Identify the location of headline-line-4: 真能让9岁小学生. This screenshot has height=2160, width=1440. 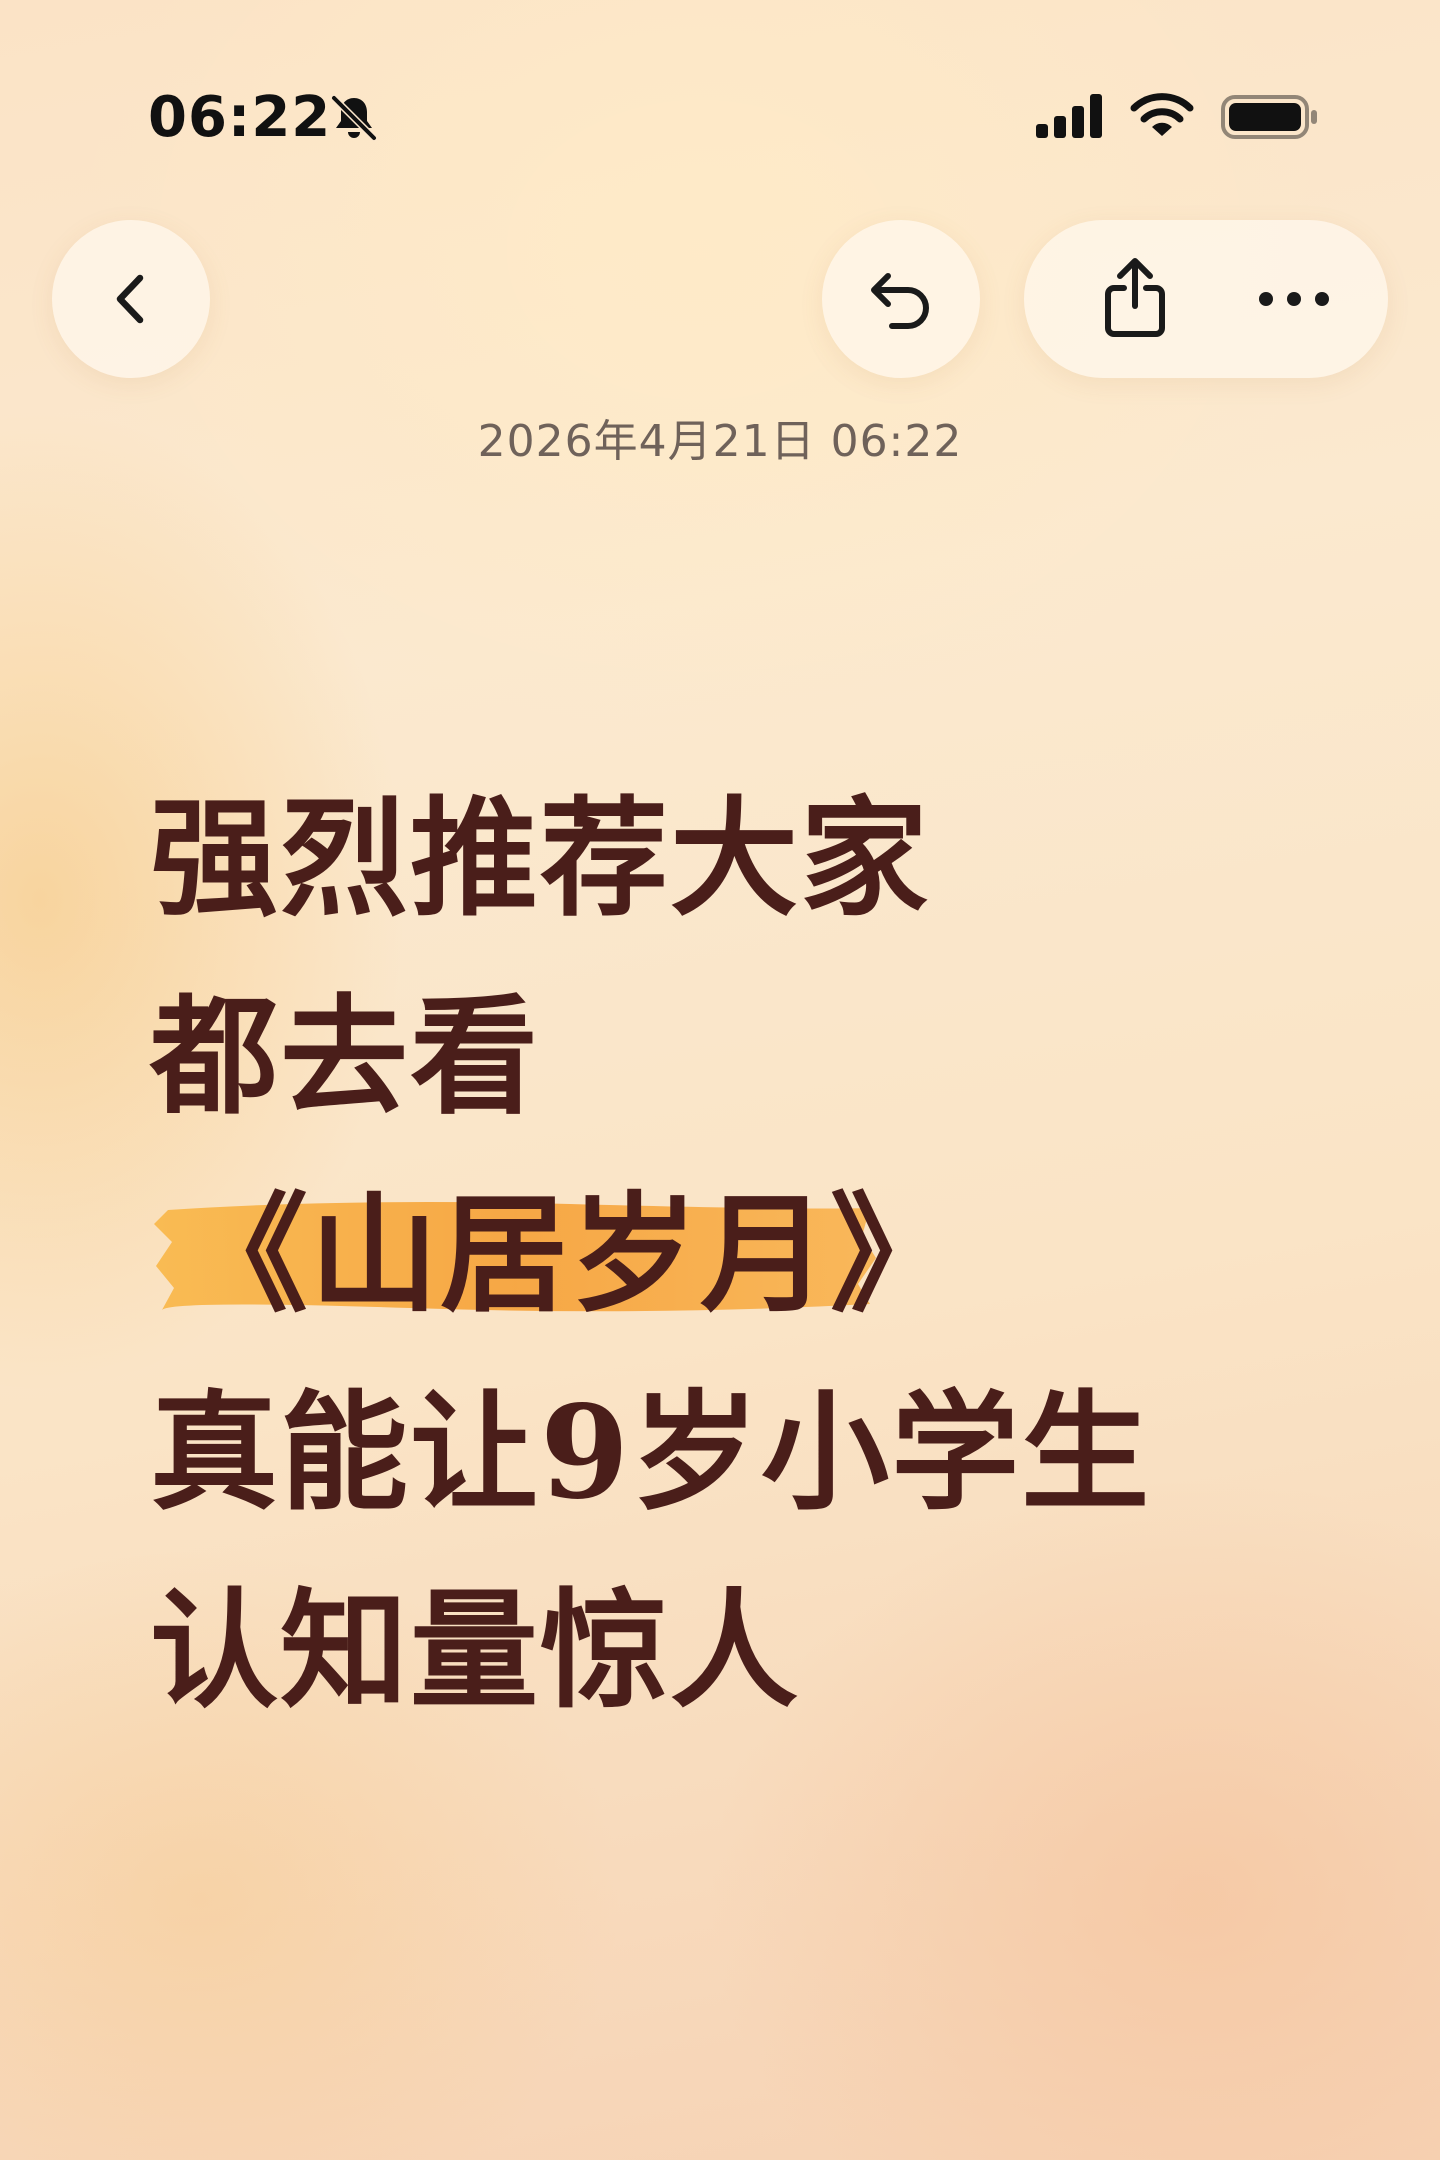
(651, 1453).